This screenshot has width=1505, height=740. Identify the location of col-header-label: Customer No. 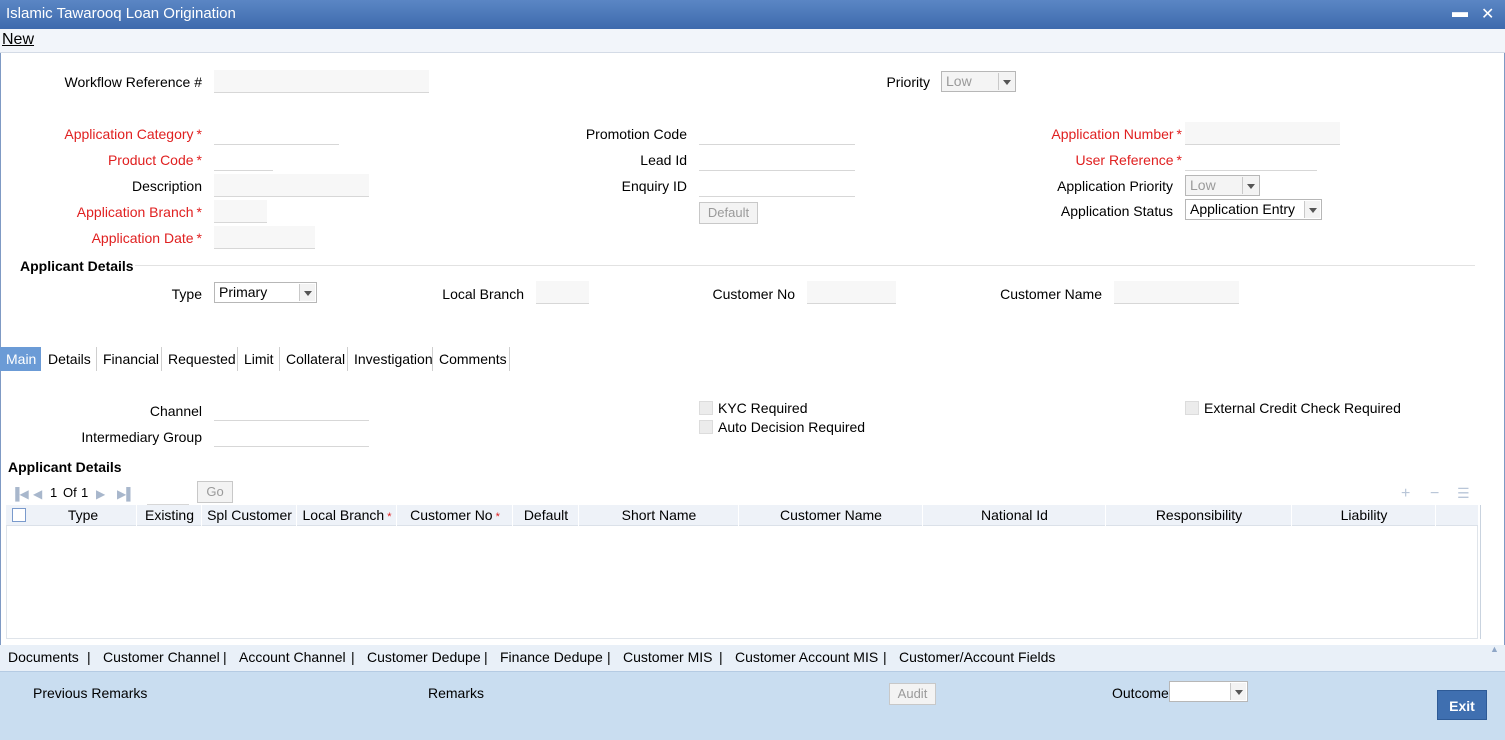
(451, 515).